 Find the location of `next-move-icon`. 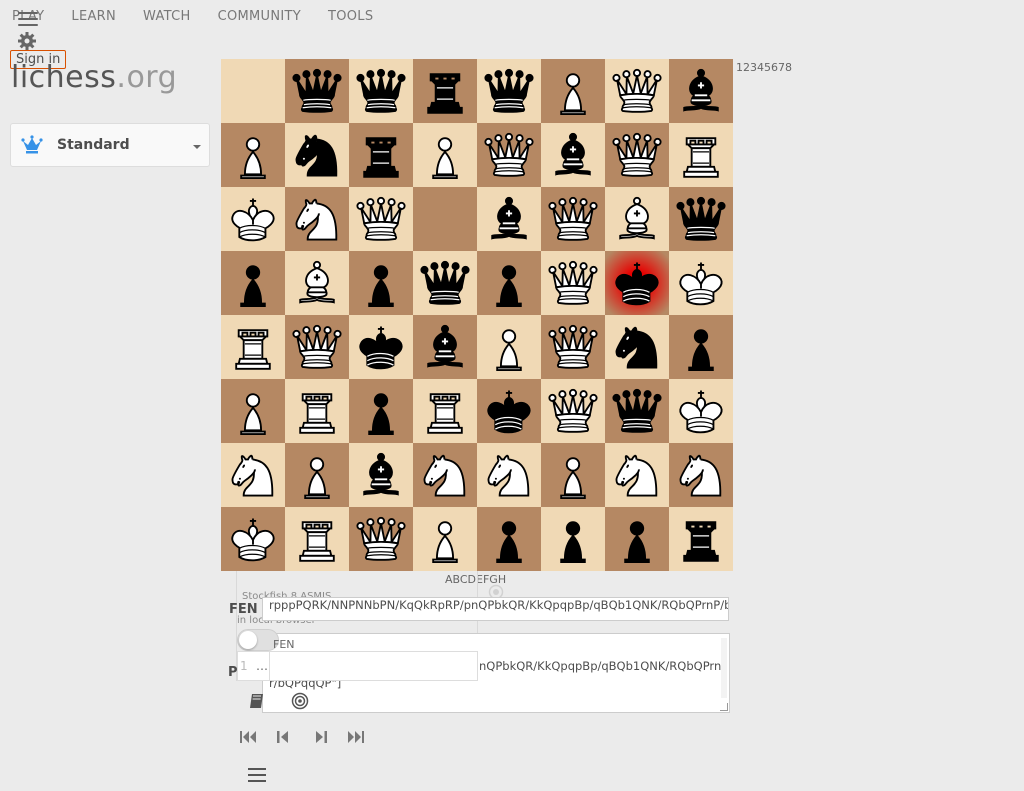

next-move-icon is located at coordinates (321, 737).